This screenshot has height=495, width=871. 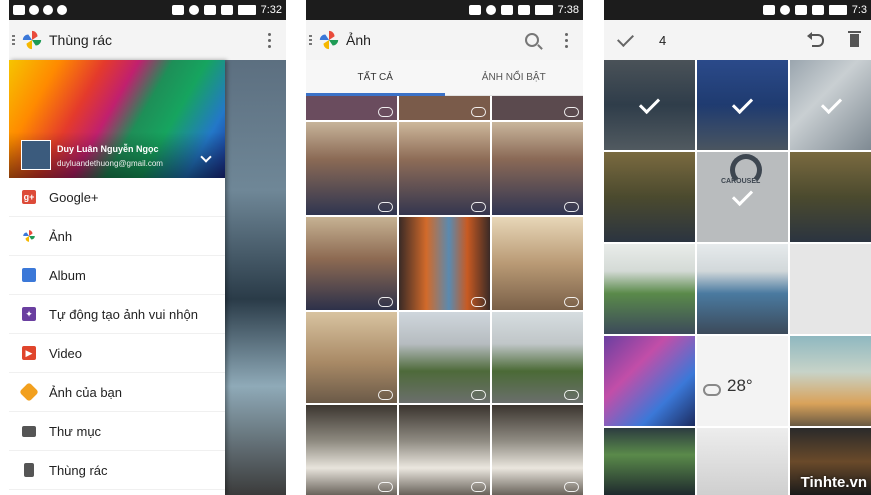 I want to click on tab-all: TẤT CẢ, so click(x=375, y=78).